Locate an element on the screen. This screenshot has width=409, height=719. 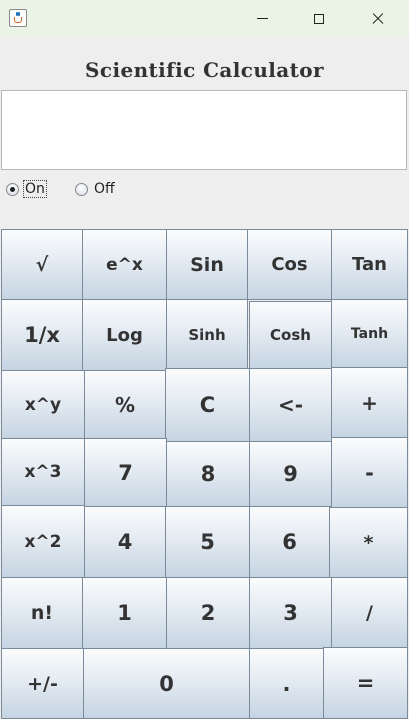
multiply-button: * is located at coordinates (368, 542).